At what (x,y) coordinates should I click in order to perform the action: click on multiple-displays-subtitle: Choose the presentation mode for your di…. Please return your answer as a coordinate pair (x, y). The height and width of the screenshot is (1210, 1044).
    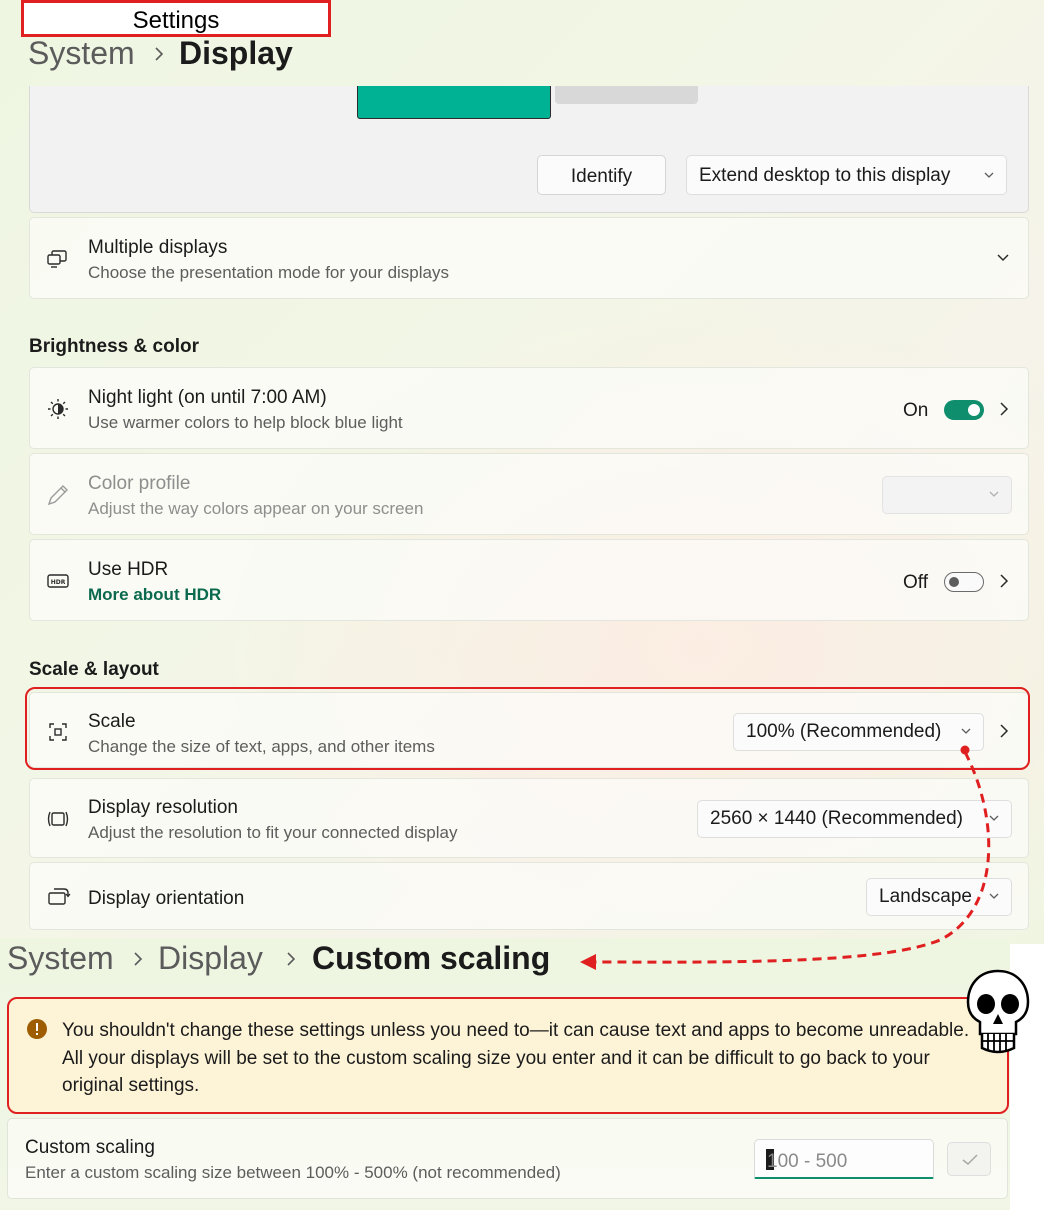
    Looking at the image, I should click on (268, 272).